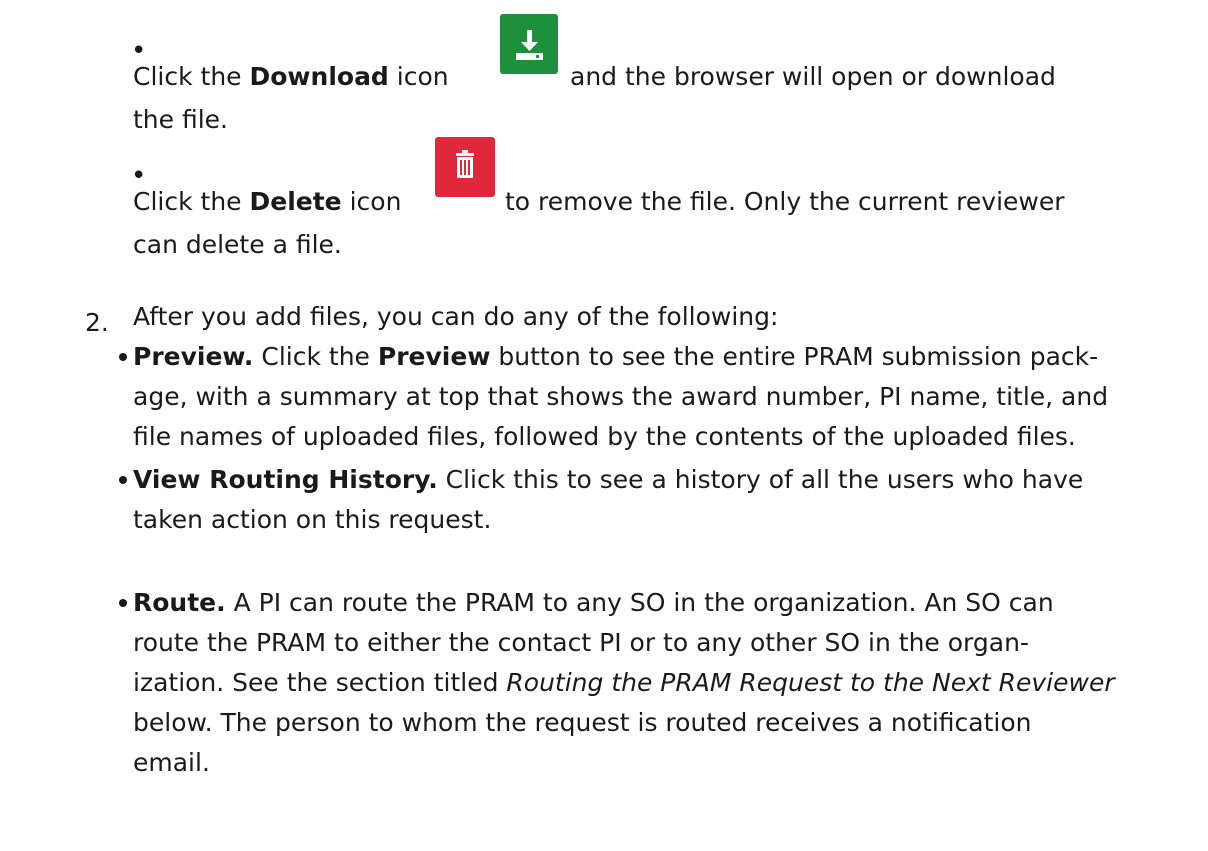 The image size is (1208, 851). I want to click on delete-line-2: can delete a file., so click(237, 244).